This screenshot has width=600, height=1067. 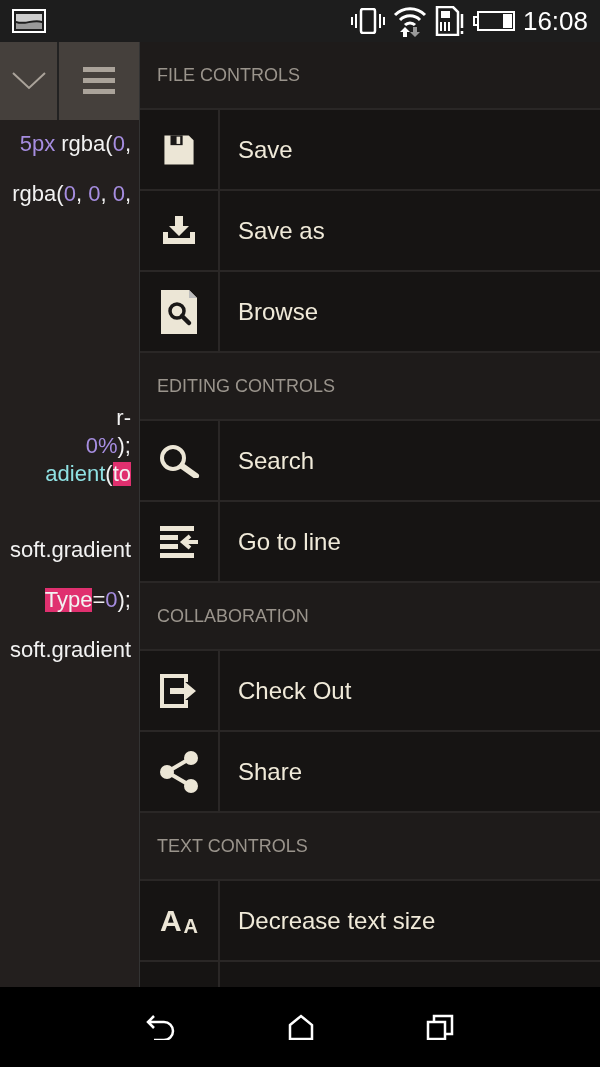 What do you see at coordinates (179, 690) in the screenshot?
I see `exit-arrow-icon` at bounding box center [179, 690].